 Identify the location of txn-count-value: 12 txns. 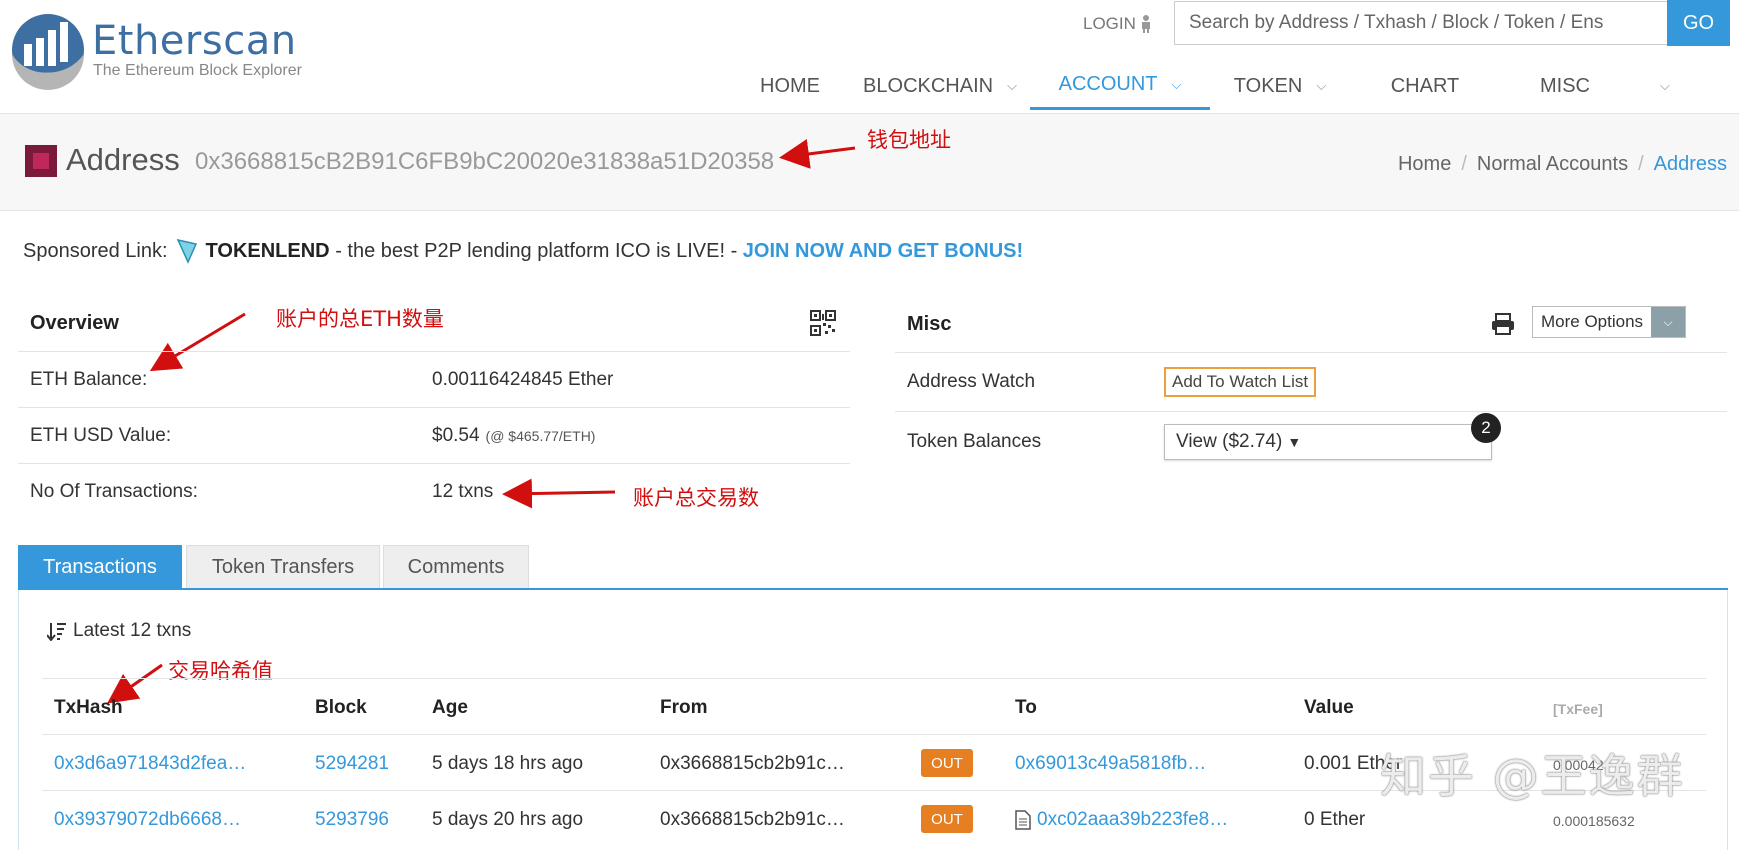
(463, 491).